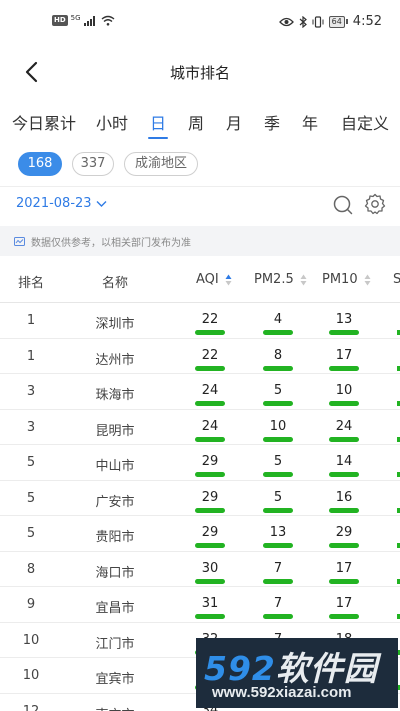  I want to click on table-row: 5 中山市 29 5 14, so click(200, 463).